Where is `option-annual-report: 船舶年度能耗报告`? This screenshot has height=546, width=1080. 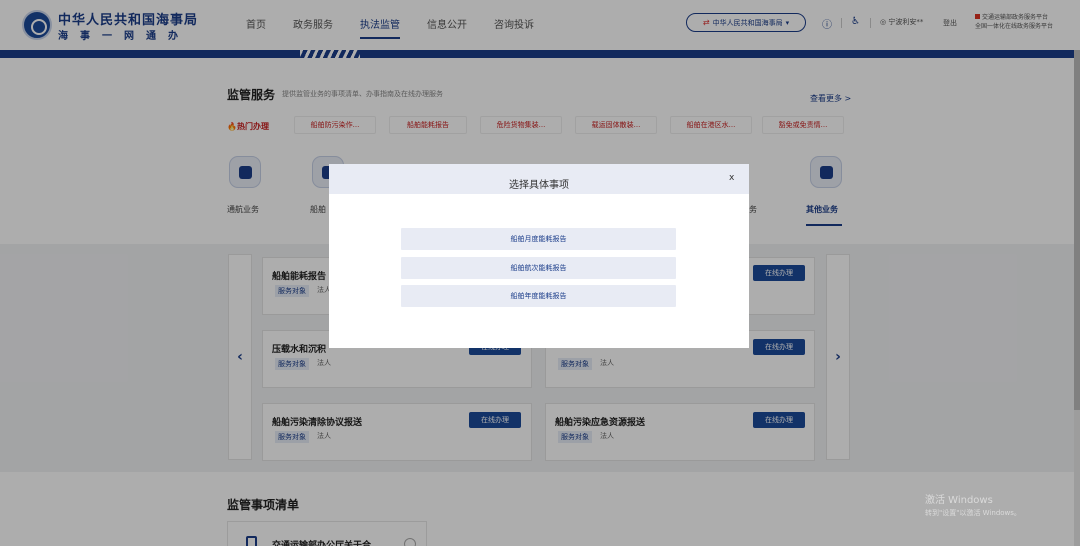
option-annual-report: 船舶年度能耗报告 is located at coordinates (538, 296).